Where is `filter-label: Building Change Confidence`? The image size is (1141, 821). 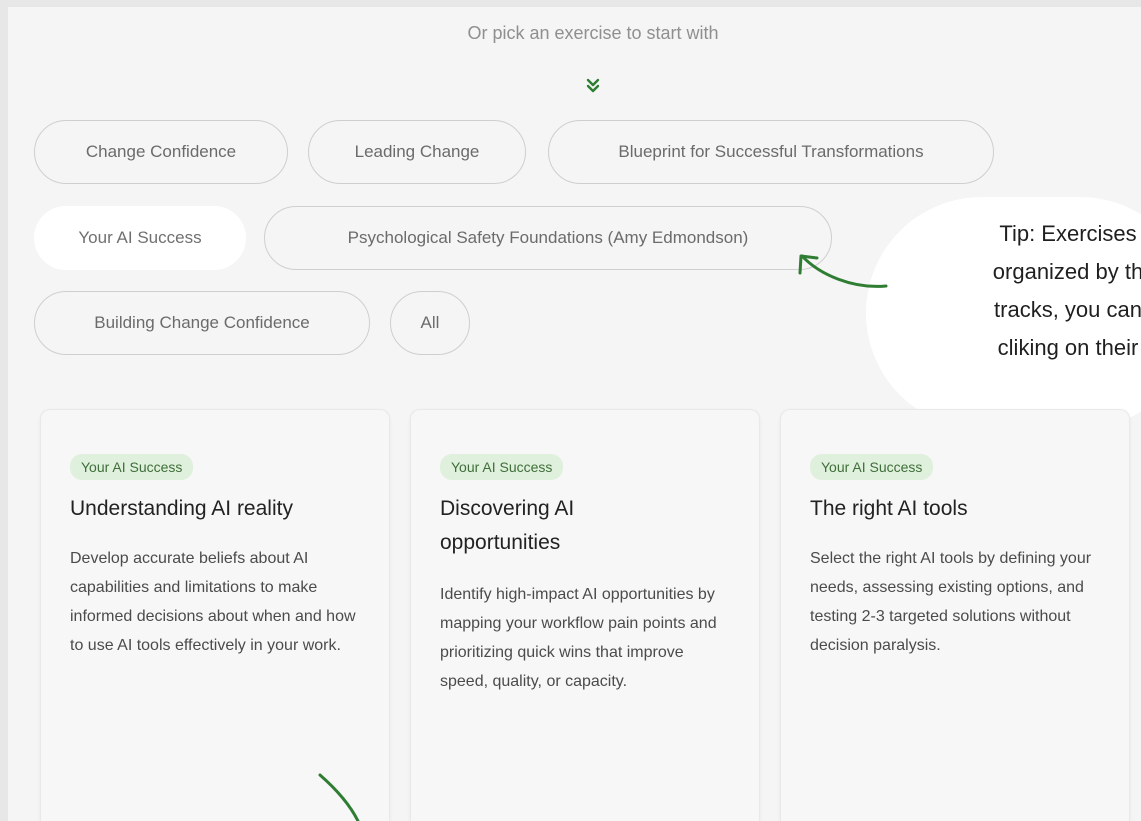
filter-label: Building Change Confidence is located at coordinates (202, 322).